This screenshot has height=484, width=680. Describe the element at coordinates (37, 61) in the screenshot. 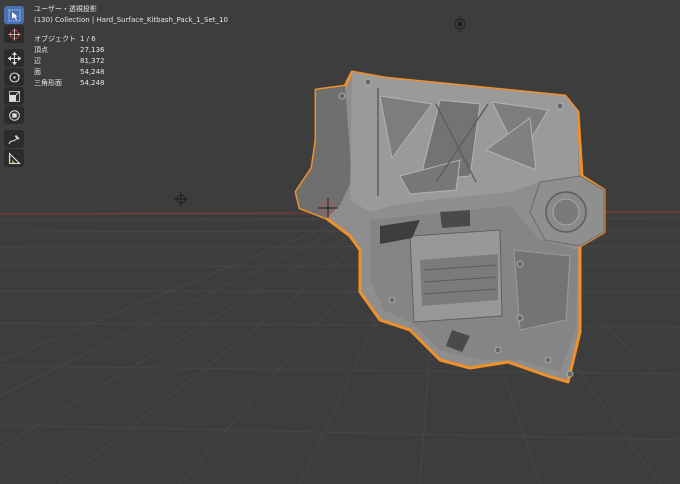

I see `stat-label: 辺` at that location.